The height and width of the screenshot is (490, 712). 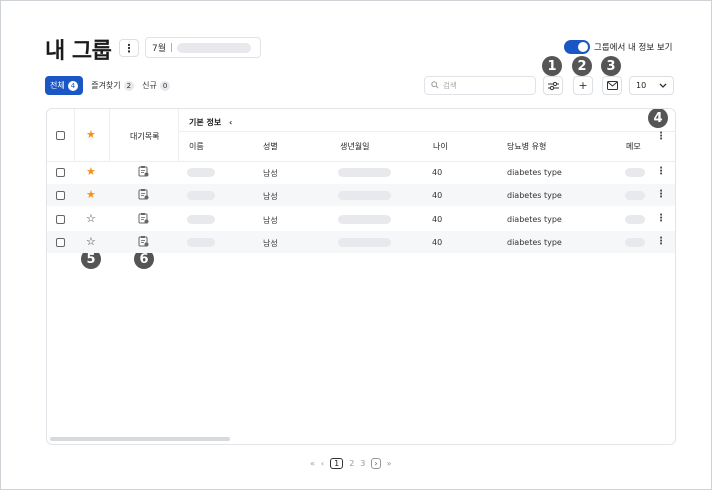 I want to click on prev-page-icon: ‹, so click(x=322, y=463).